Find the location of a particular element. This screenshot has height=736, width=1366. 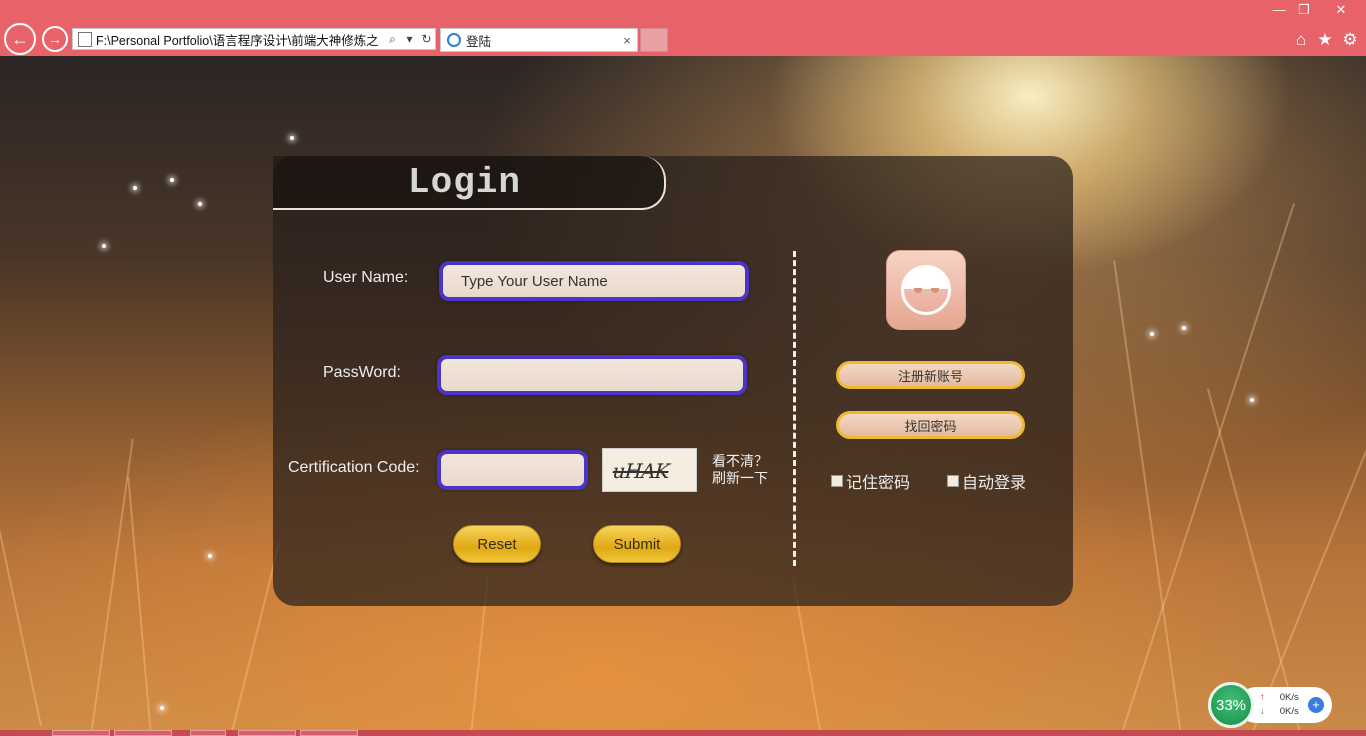

submit-button: Submit is located at coordinates (637, 544).